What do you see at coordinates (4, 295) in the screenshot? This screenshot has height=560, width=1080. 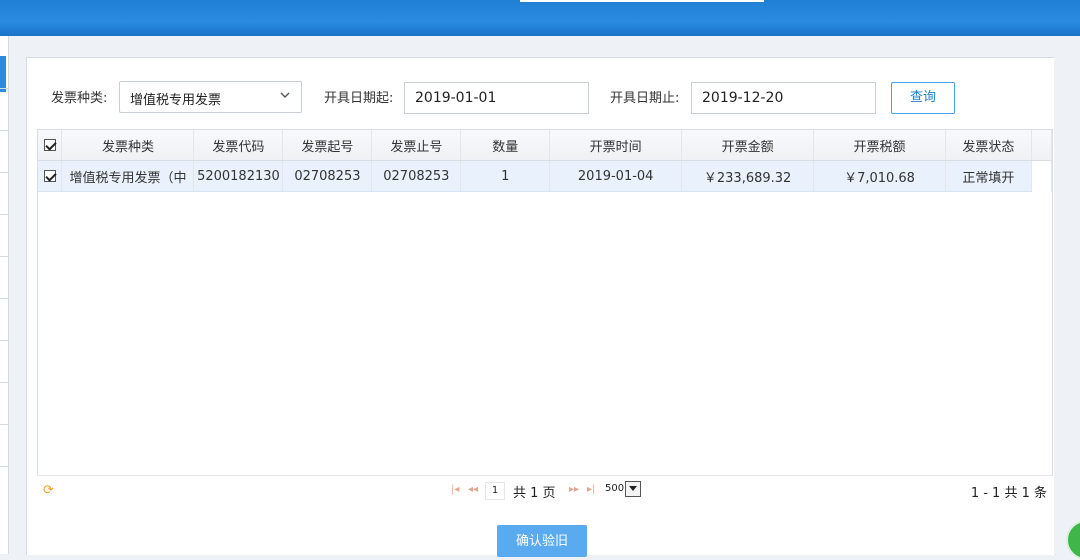 I see `left-sidebar-edge` at bounding box center [4, 295].